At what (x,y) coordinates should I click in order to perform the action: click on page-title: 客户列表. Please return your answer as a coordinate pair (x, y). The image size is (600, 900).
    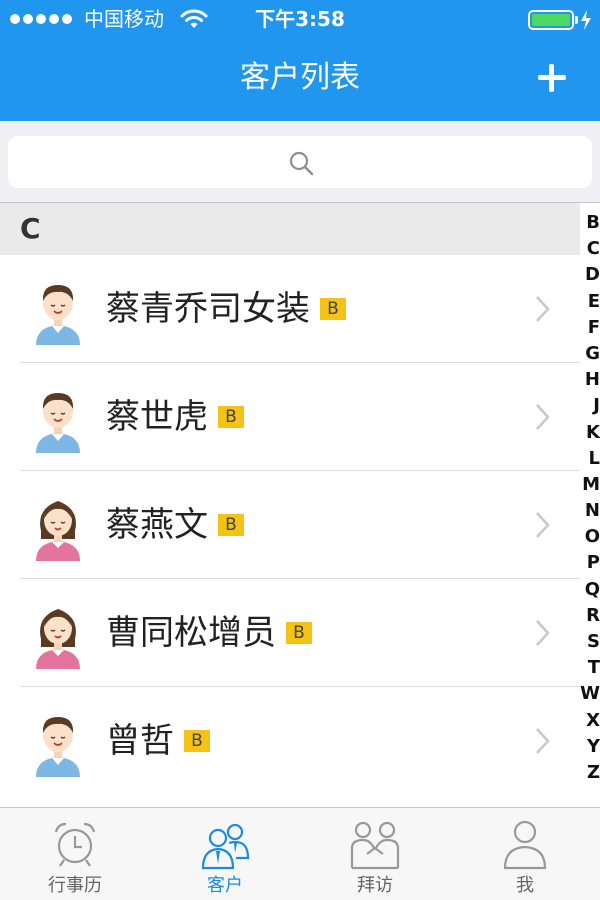
    Looking at the image, I should click on (300, 77).